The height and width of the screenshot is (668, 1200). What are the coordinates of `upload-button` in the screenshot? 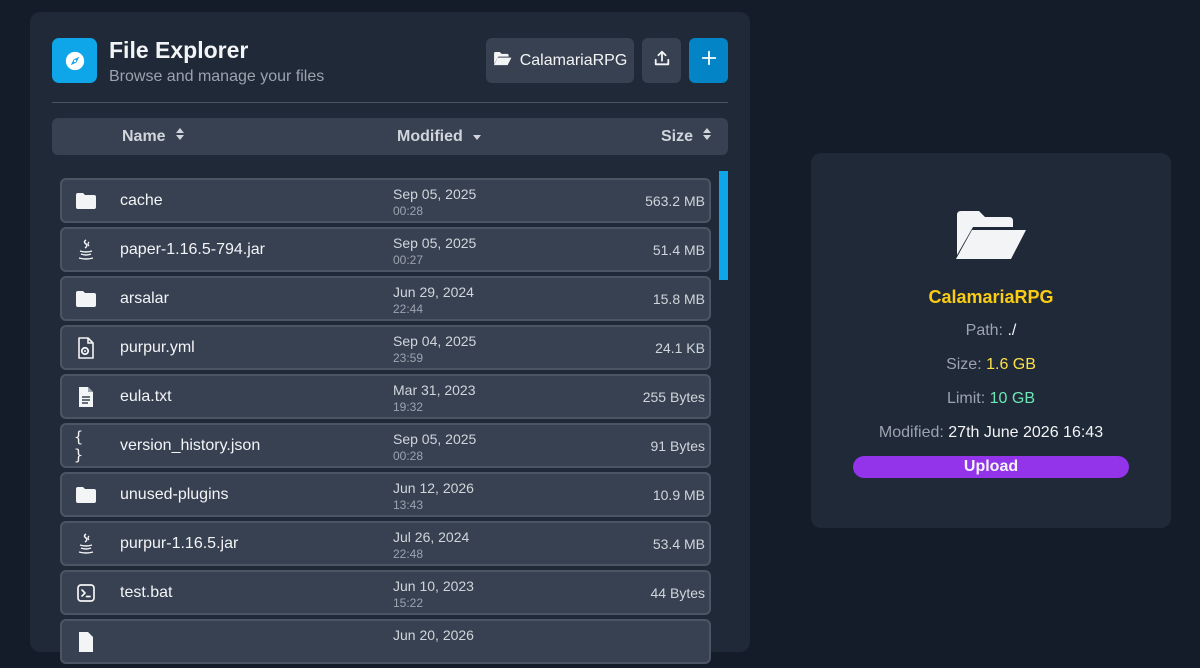 It's located at (661, 60).